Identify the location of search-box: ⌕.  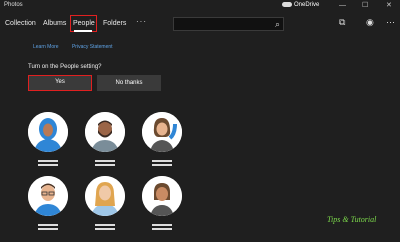
(228, 24).